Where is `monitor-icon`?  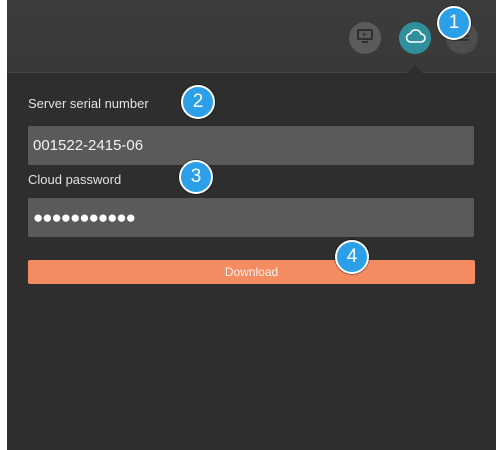 monitor-icon is located at coordinates (365, 38).